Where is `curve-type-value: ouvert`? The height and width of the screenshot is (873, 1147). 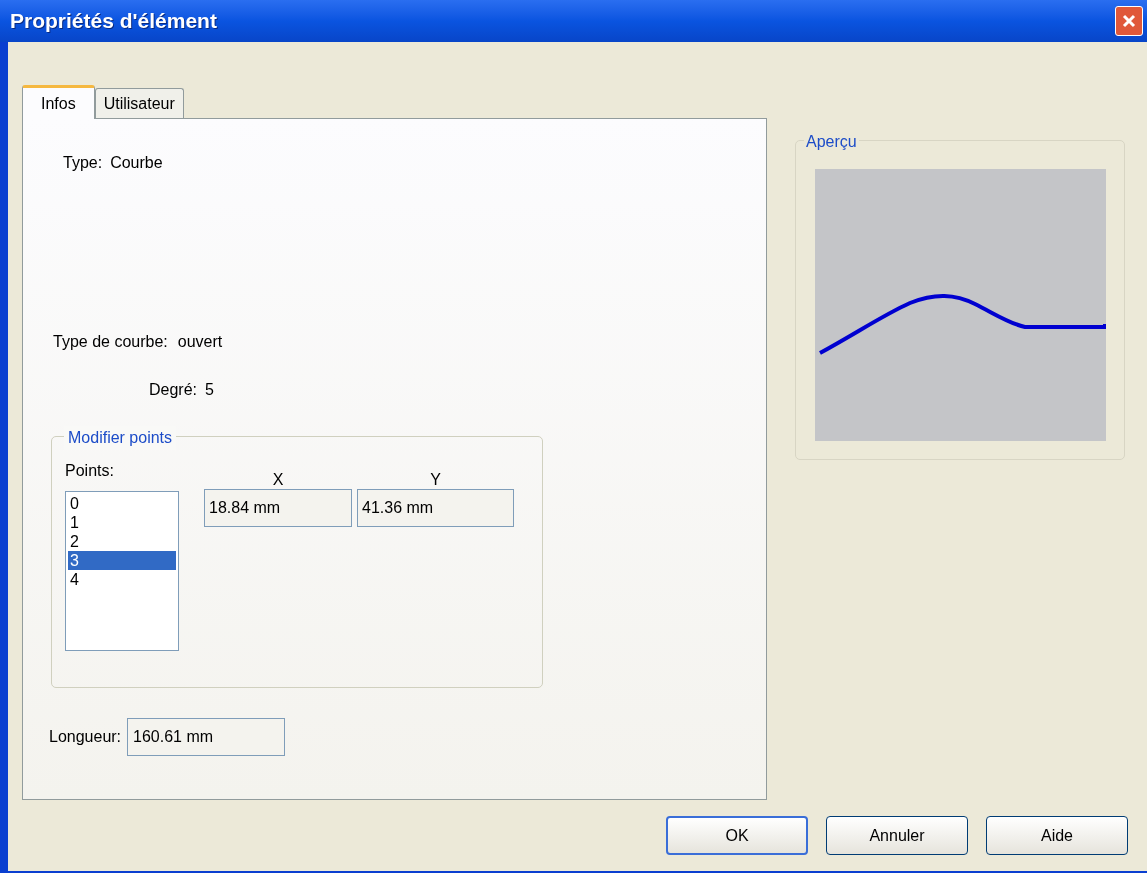
curve-type-value: ouvert is located at coordinates (200, 342).